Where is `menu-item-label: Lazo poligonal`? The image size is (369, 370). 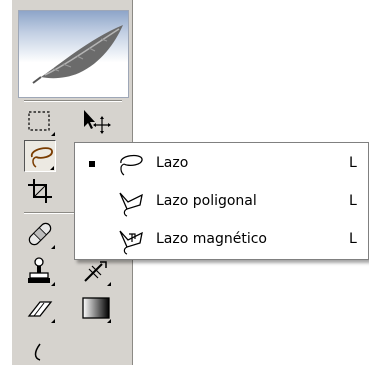
menu-item-label: Lazo poligonal is located at coordinates (206, 201).